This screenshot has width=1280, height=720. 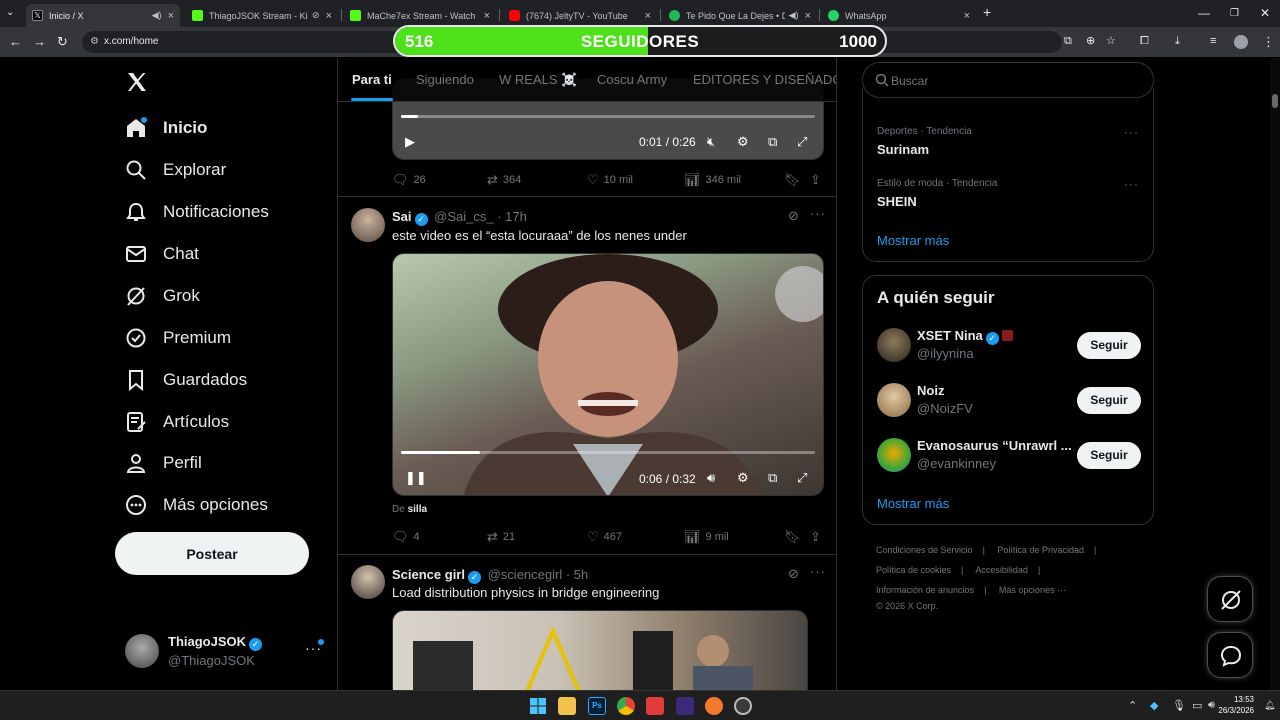 What do you see at coordinates (417, 509) in the screenshot?
I see `source-name: silla` at bounding box center [417, 509].